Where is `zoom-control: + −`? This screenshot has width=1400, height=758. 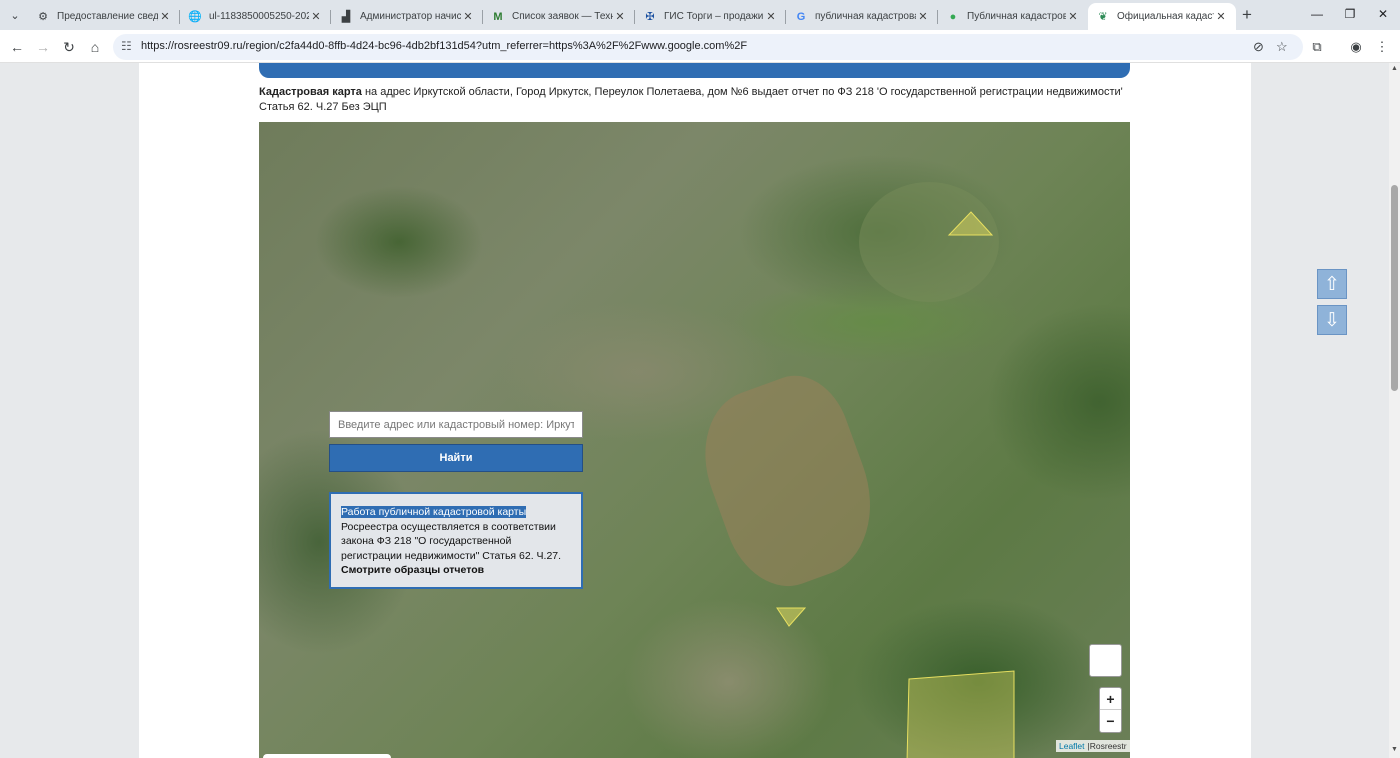 zoom-control: + − is located at coordinates (1110, 710).